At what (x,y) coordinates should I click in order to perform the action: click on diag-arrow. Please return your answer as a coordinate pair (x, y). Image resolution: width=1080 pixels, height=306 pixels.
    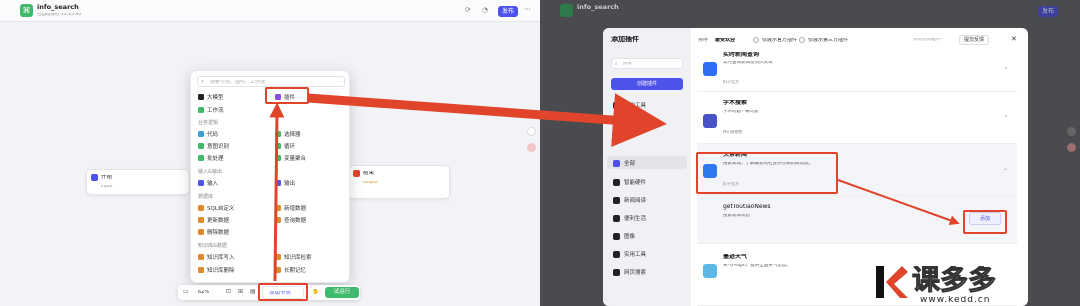
    Looking at the image, I should click on (898, 202).